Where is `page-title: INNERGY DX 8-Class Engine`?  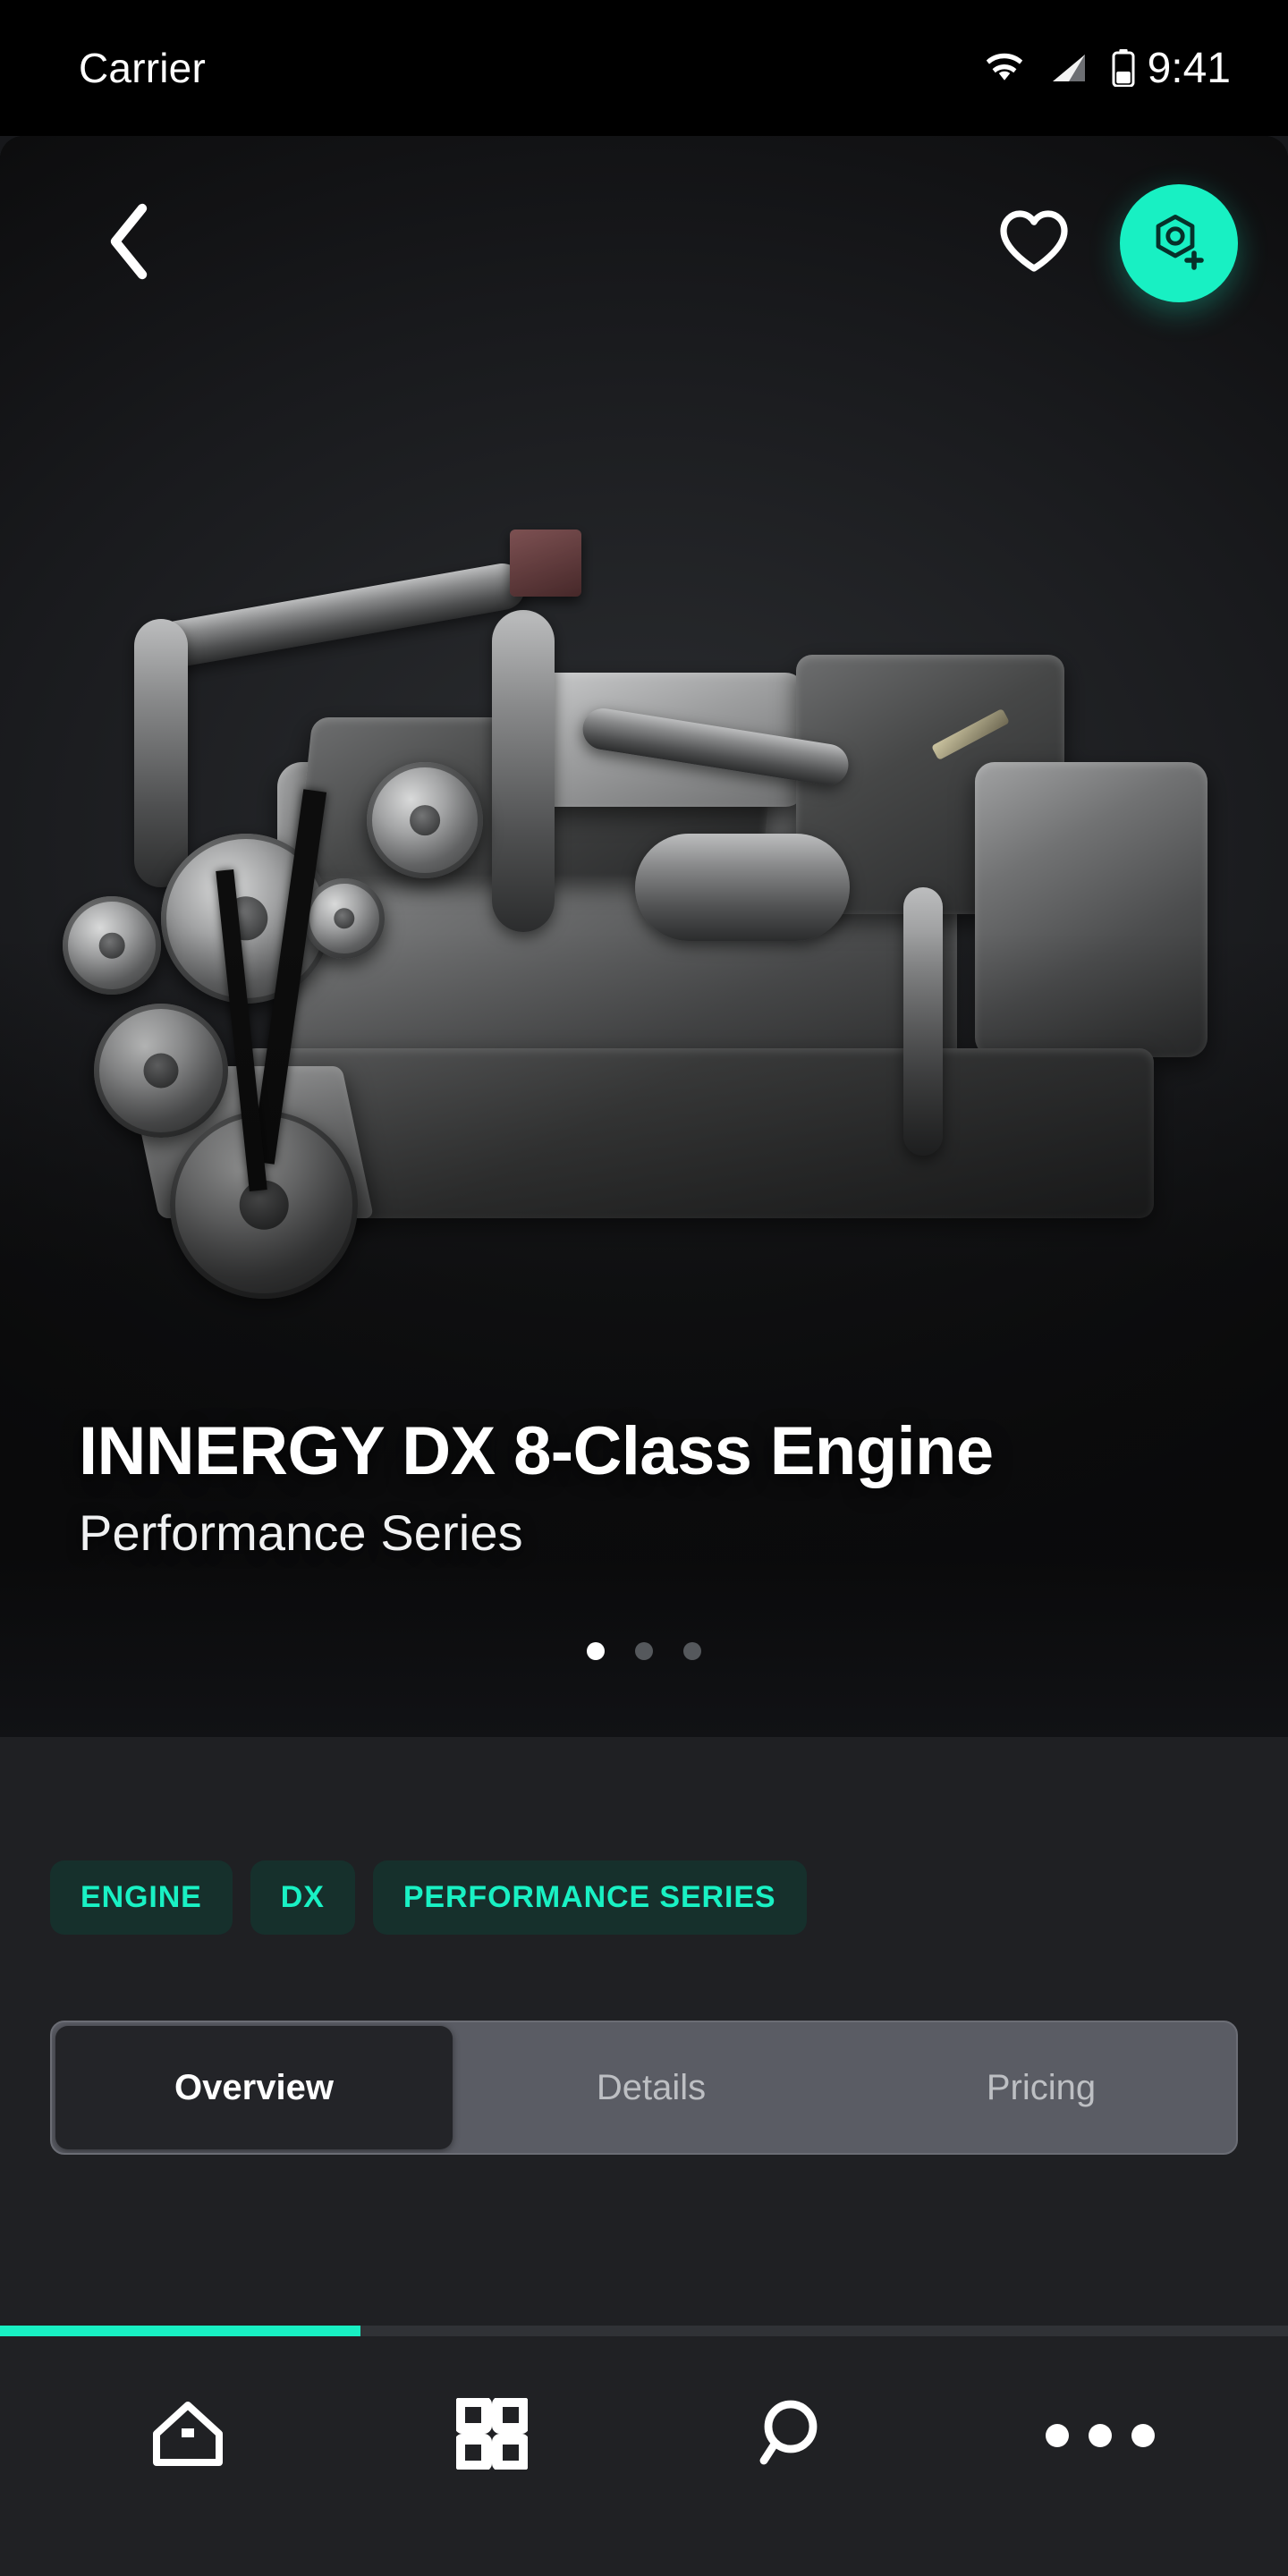
page-title: INNERGY DX 8-Class Engine is located at coordinates (536, 1451).